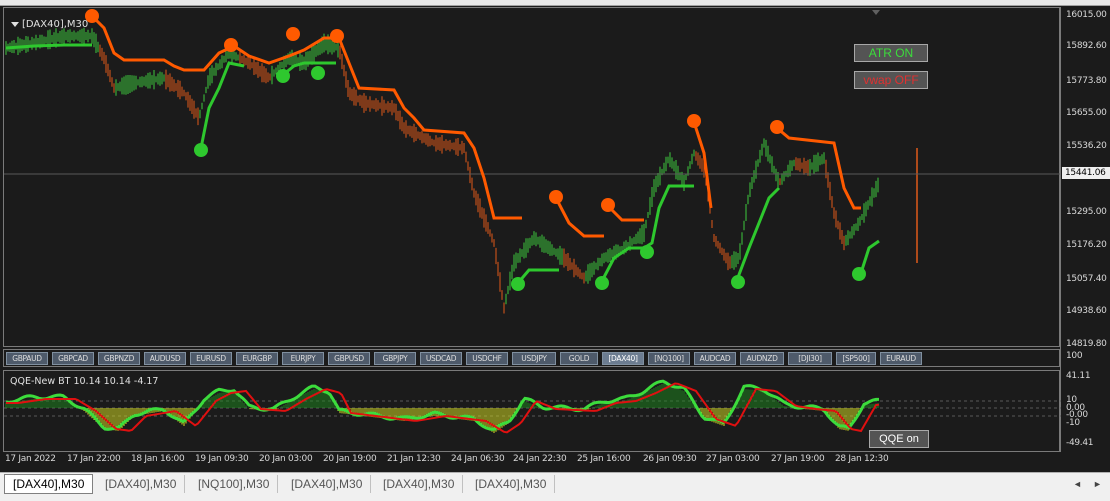 Image resolution: width=1110 pixels, height=501 pixels. Describe the element at coordinates (55, 24) in the screenshot. I see `chart-title-text: [DAX40],M30` at that location.